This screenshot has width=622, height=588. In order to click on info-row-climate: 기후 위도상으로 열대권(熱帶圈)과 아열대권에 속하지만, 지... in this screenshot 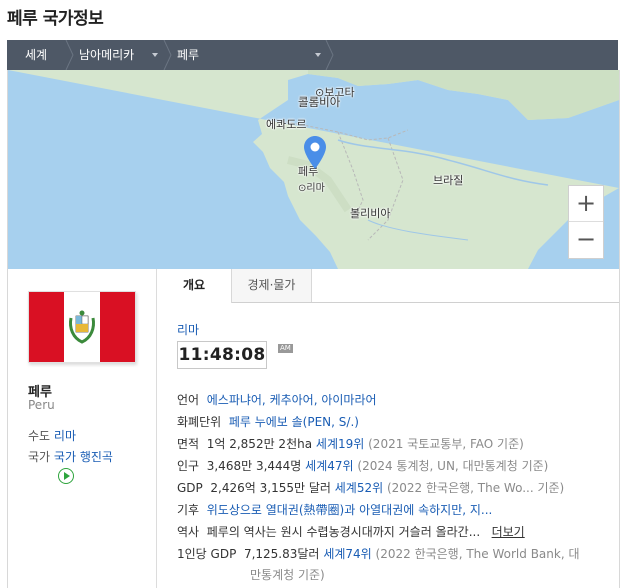, I will do `click(335, 510)`.